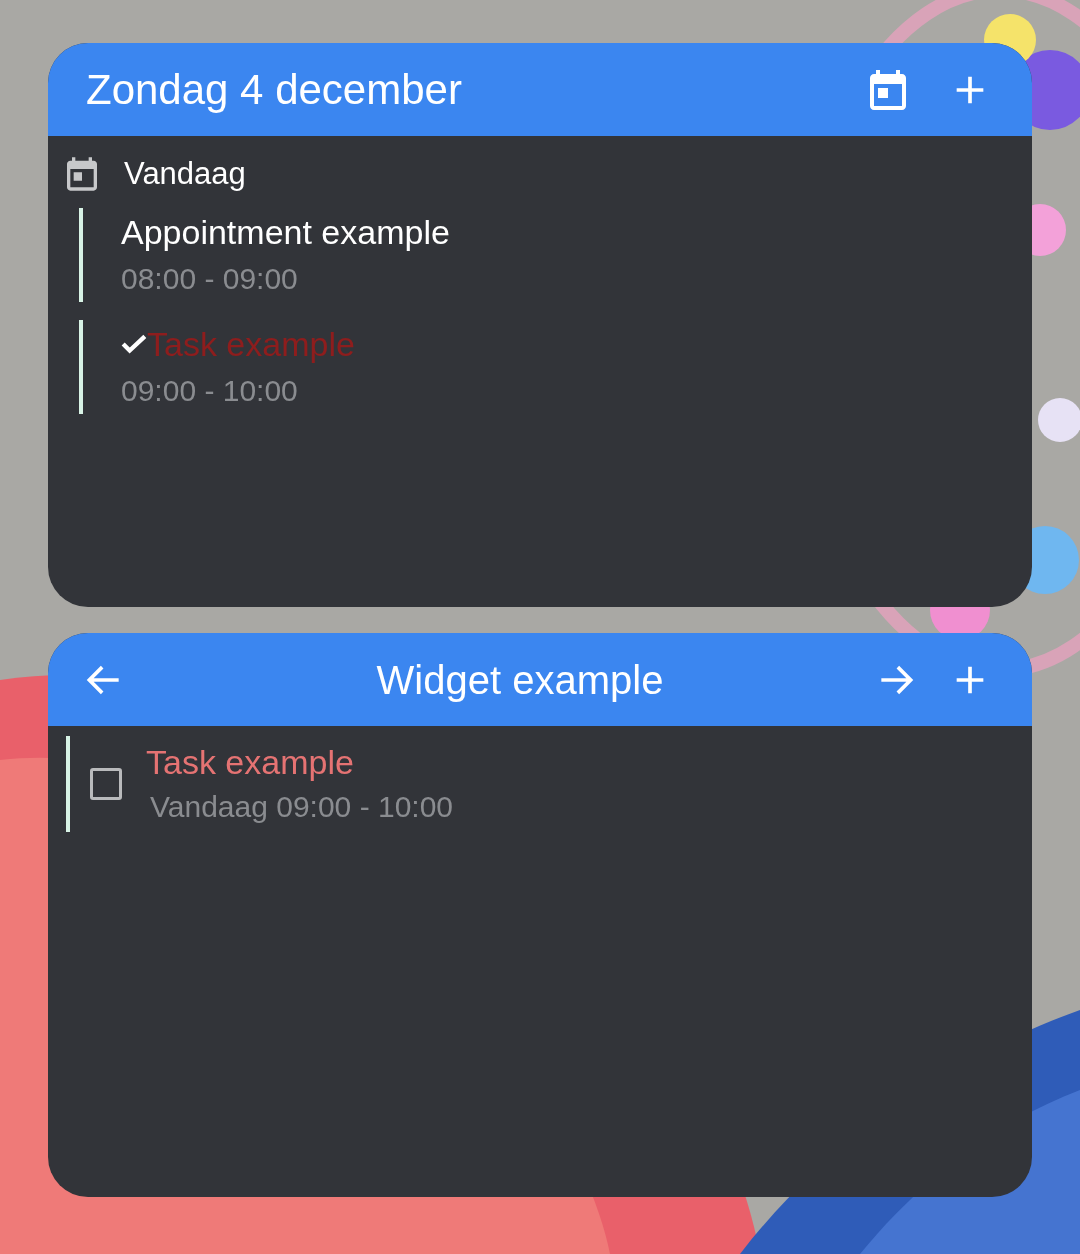  I want to click on task-title: Task example, so click(250, 762).